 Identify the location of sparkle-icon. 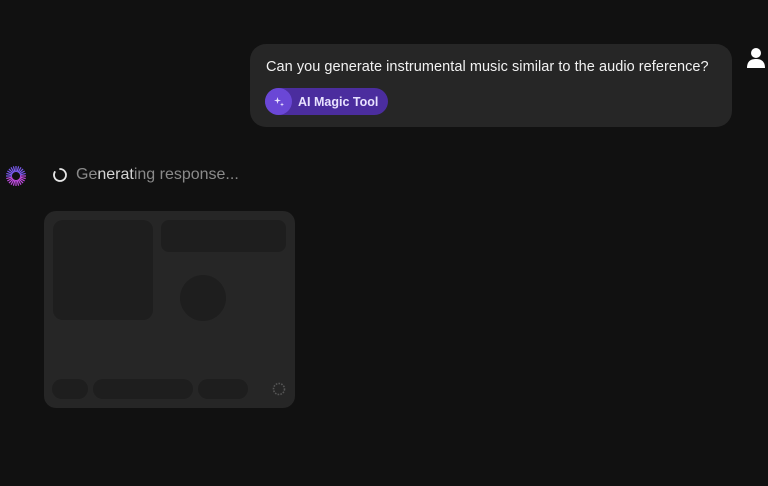
(278, 101).